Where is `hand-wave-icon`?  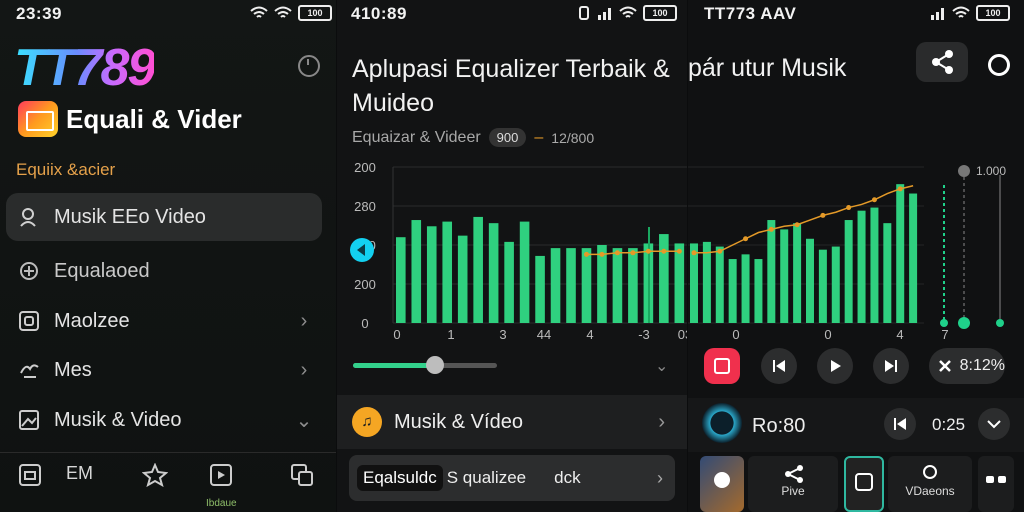
hand-wave-icon is located at coordinates (29, 370).